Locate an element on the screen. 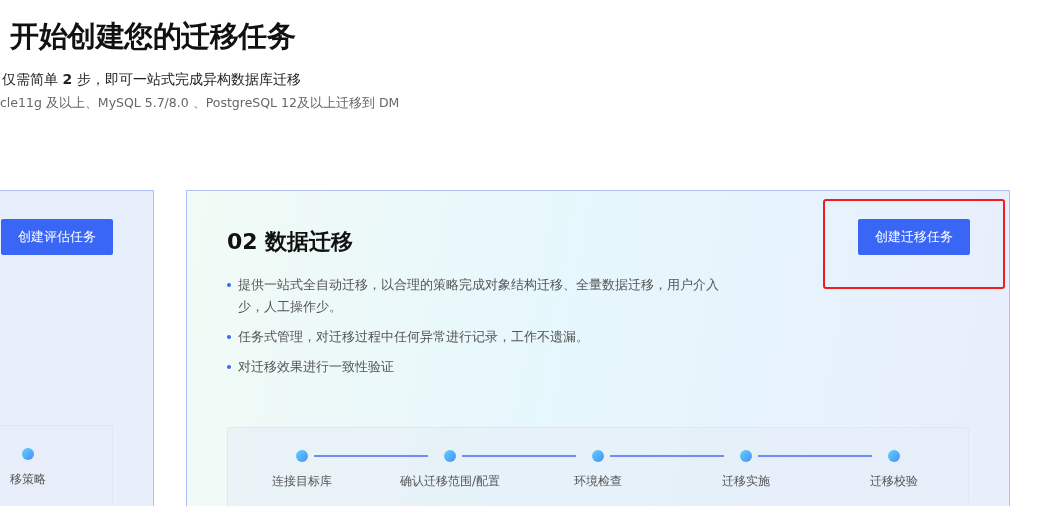 This screenshot has height=506, width=1056. page-subtitle: 仅需简单 2 步，即可一站式完成异构数据库迁移 is located at coordinates (151, 79).